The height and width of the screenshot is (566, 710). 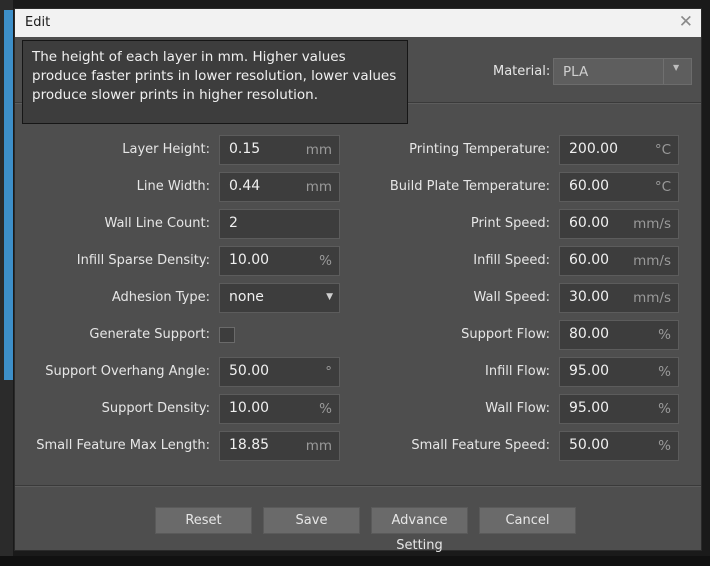 What do you see at coordinates (469, 186) in the screenshot?
I see `build-plate-temperature-label: Build Plate Temperature:` at bounding box center [469, 186].